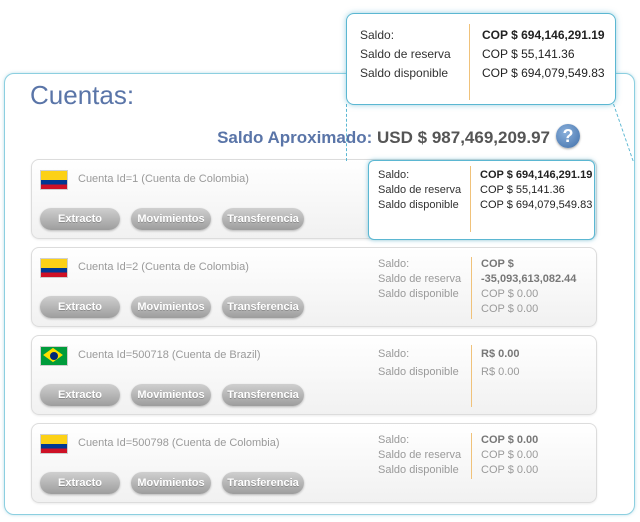 The width and height of the screenshot is (640, 522). I want to click on account-name: Cuenta Id=1 (Cuenta de Colombia), so click(163, 179).